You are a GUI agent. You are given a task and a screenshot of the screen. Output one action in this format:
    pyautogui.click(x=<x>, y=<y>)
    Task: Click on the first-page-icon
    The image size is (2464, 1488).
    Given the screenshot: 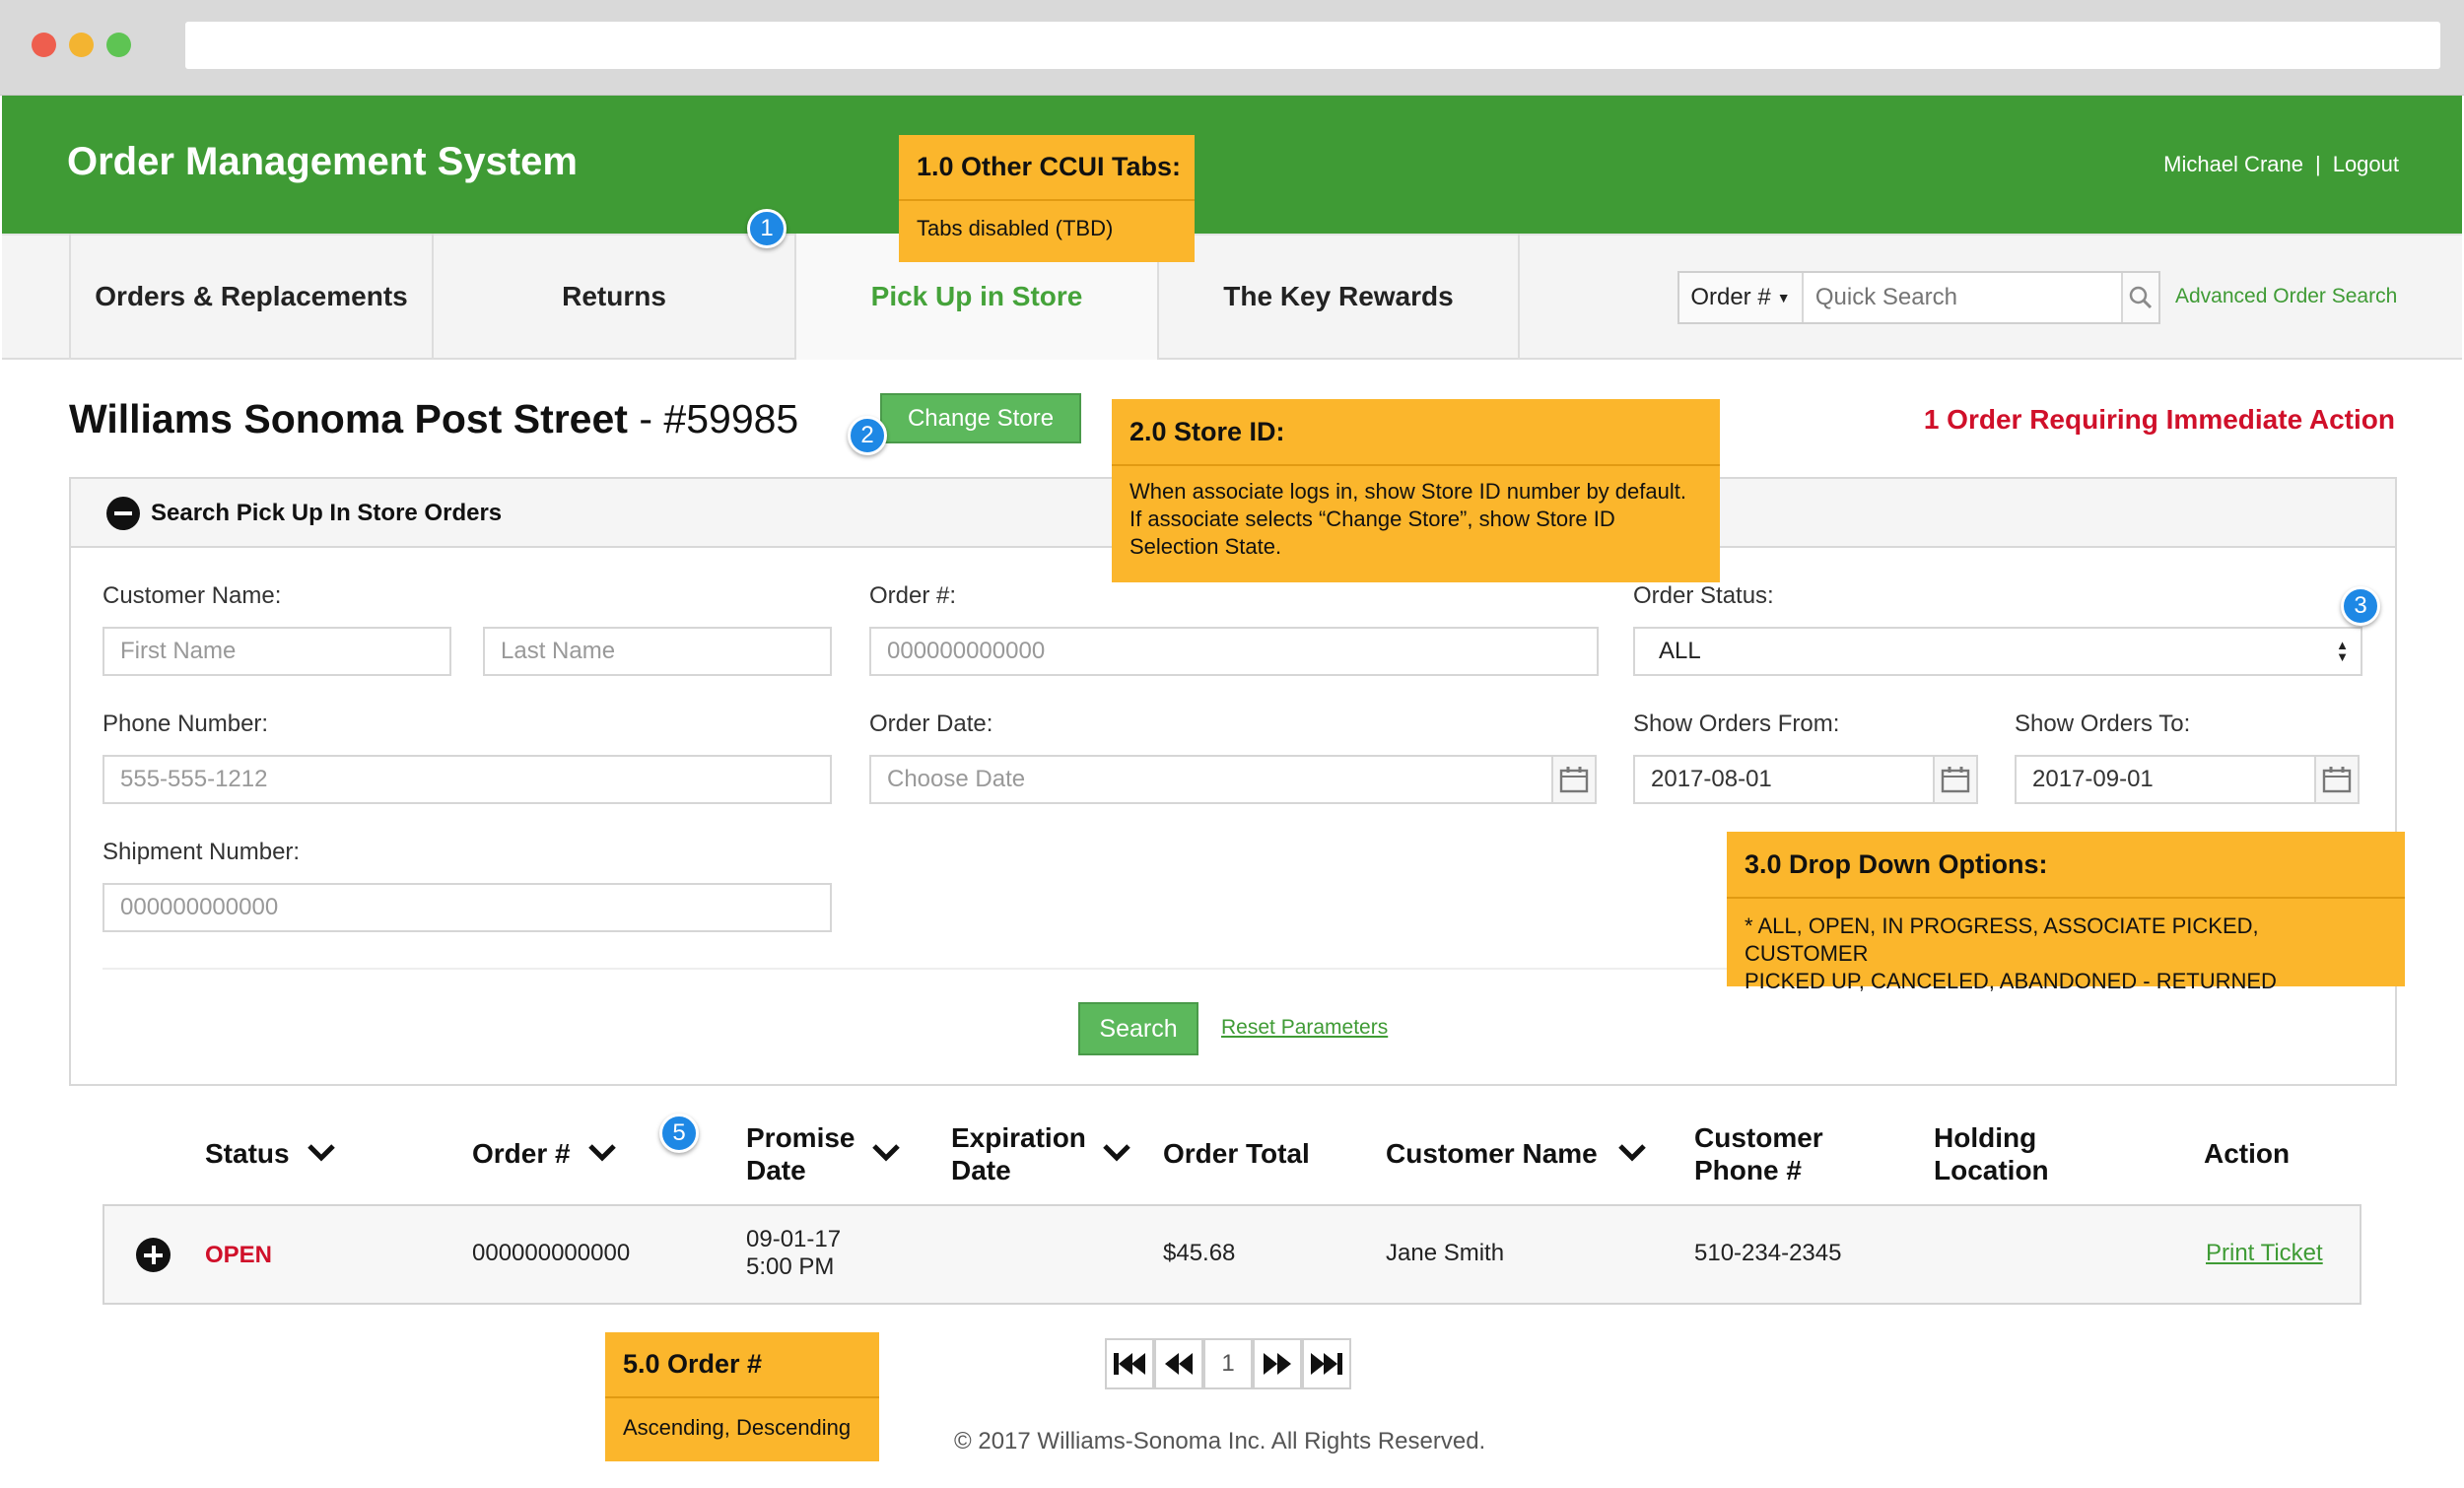 What is the action you would take?
    pyautogui.click(x=1129, y=1364)
    